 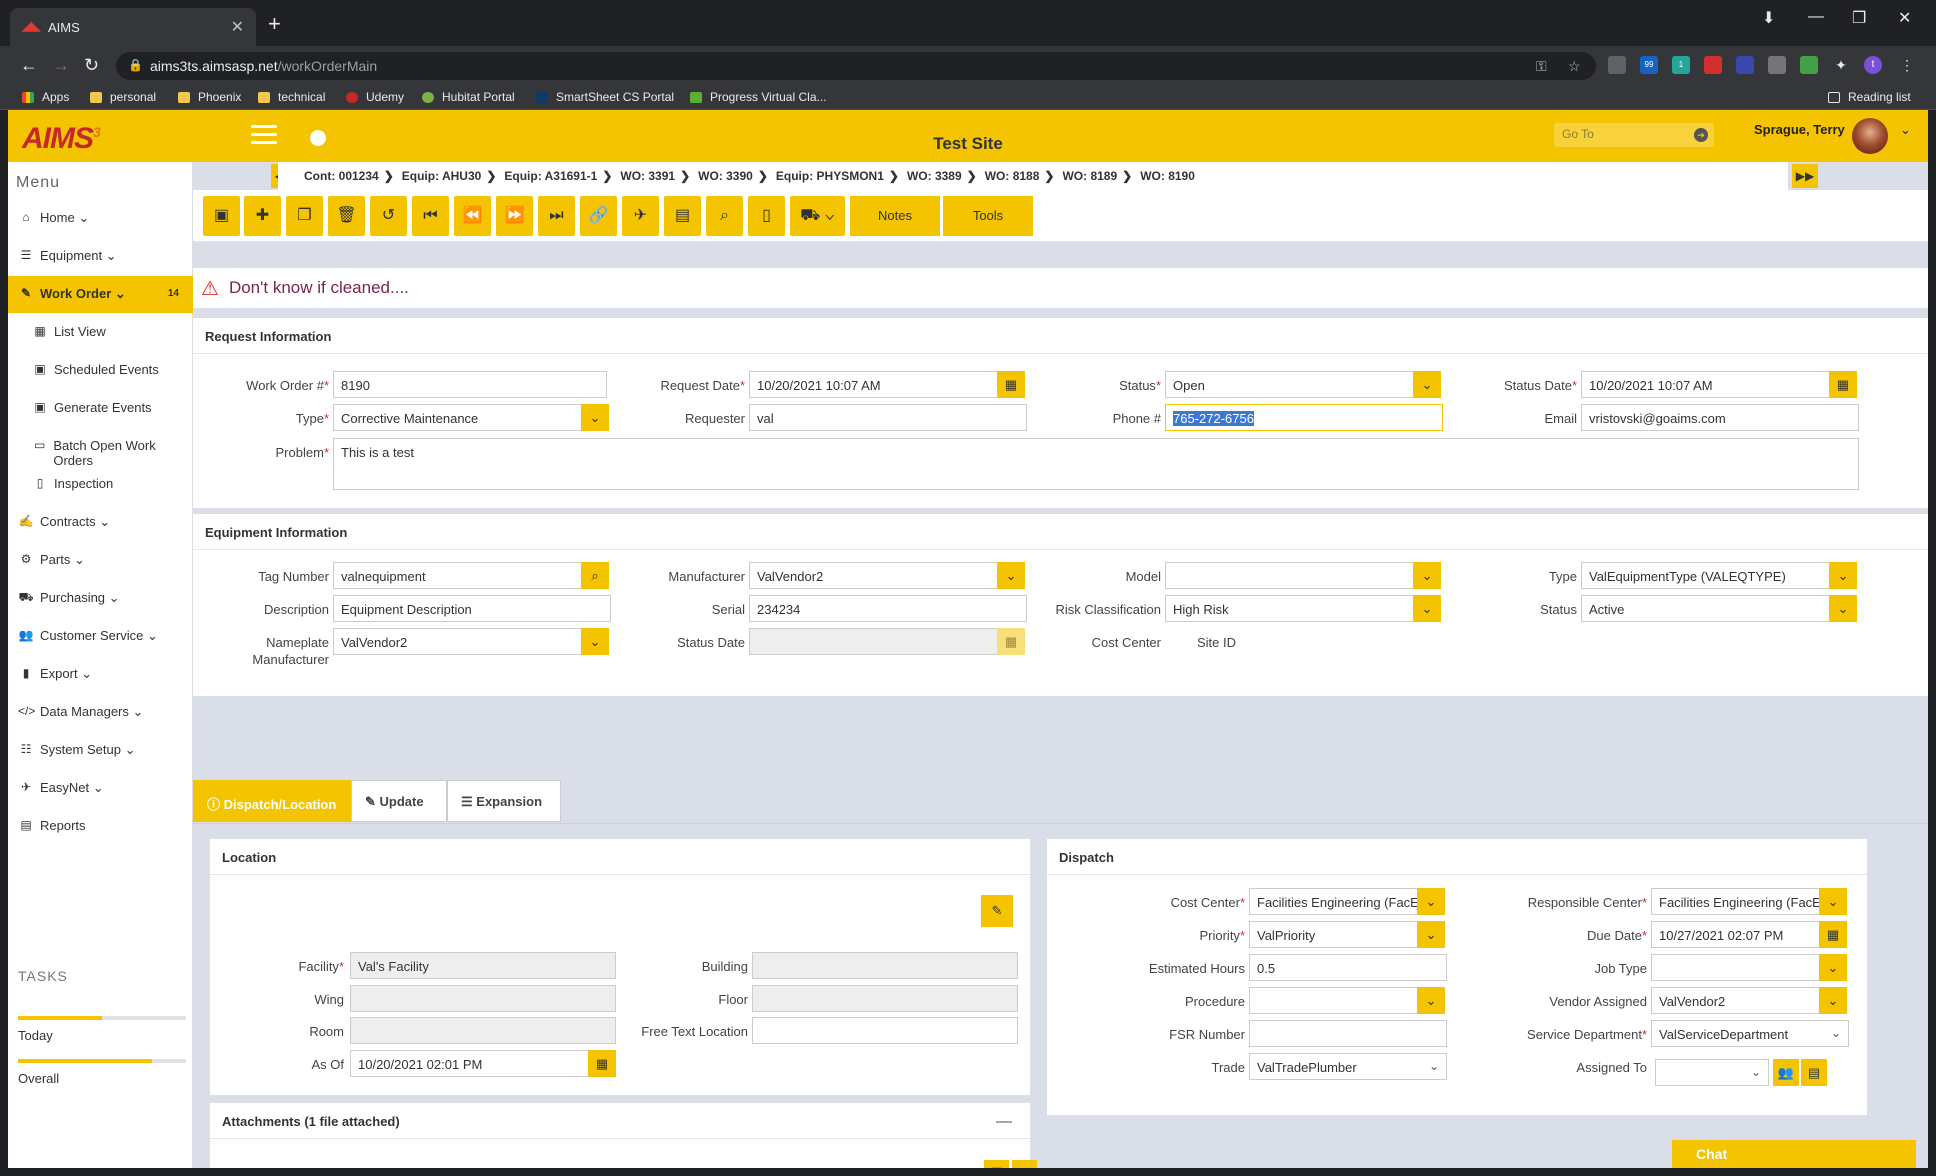 What do you see at coordinates (237, 27) in the screenshot?
I see `tab-close-icon: ✕` at bounding box center [237, 27].